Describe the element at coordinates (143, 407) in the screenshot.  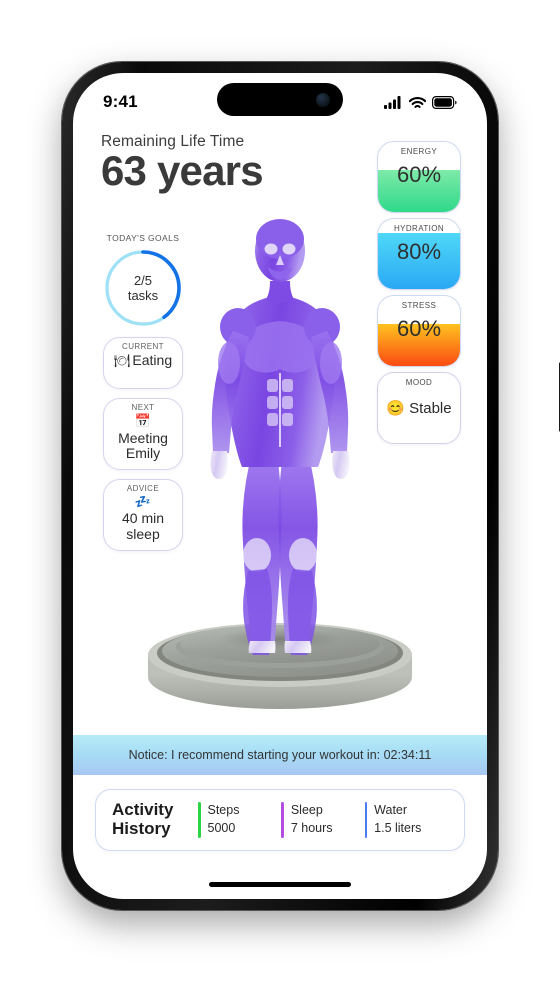
I see `next-event-label: NEXT` at that location.